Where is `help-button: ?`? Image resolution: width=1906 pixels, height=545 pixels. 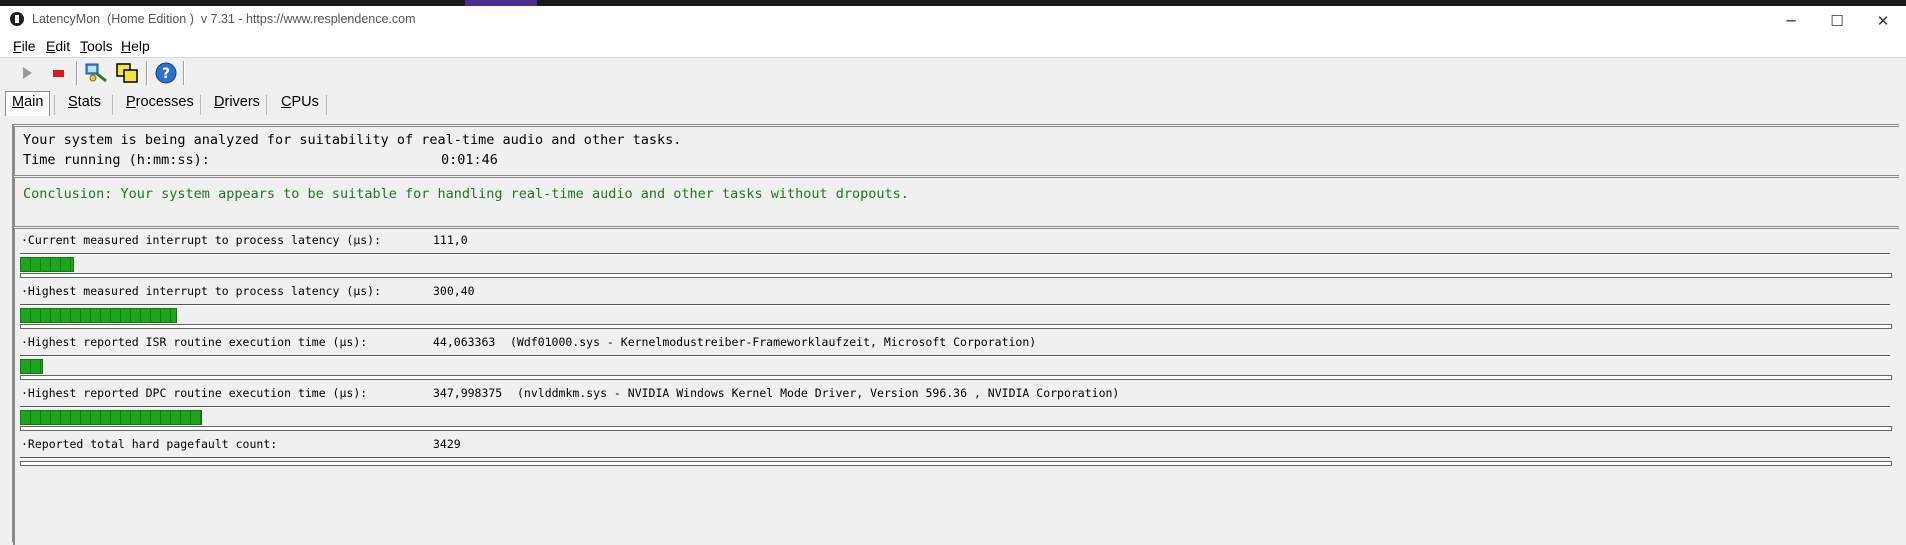
help-button: ? is located at coordinates (166, 73).